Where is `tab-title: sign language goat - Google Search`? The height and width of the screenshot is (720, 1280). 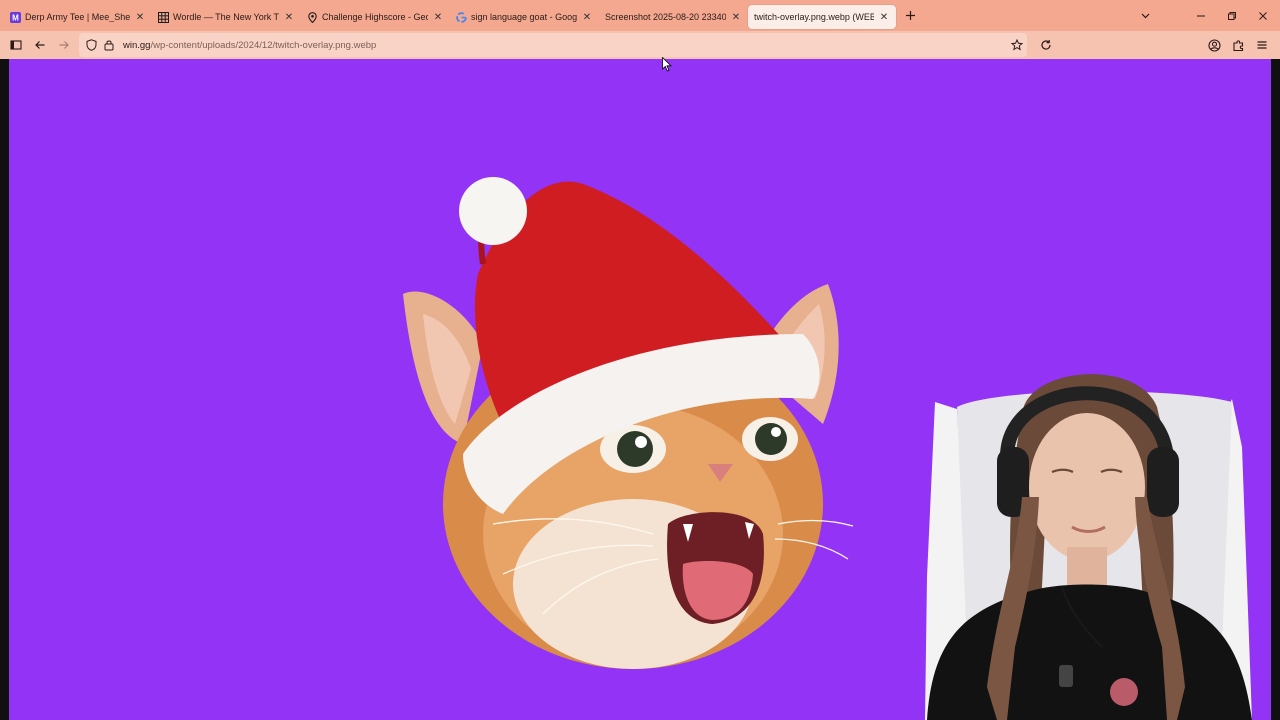 tab-title: sign language goat - Google Search is located at coordinates (524, 17).